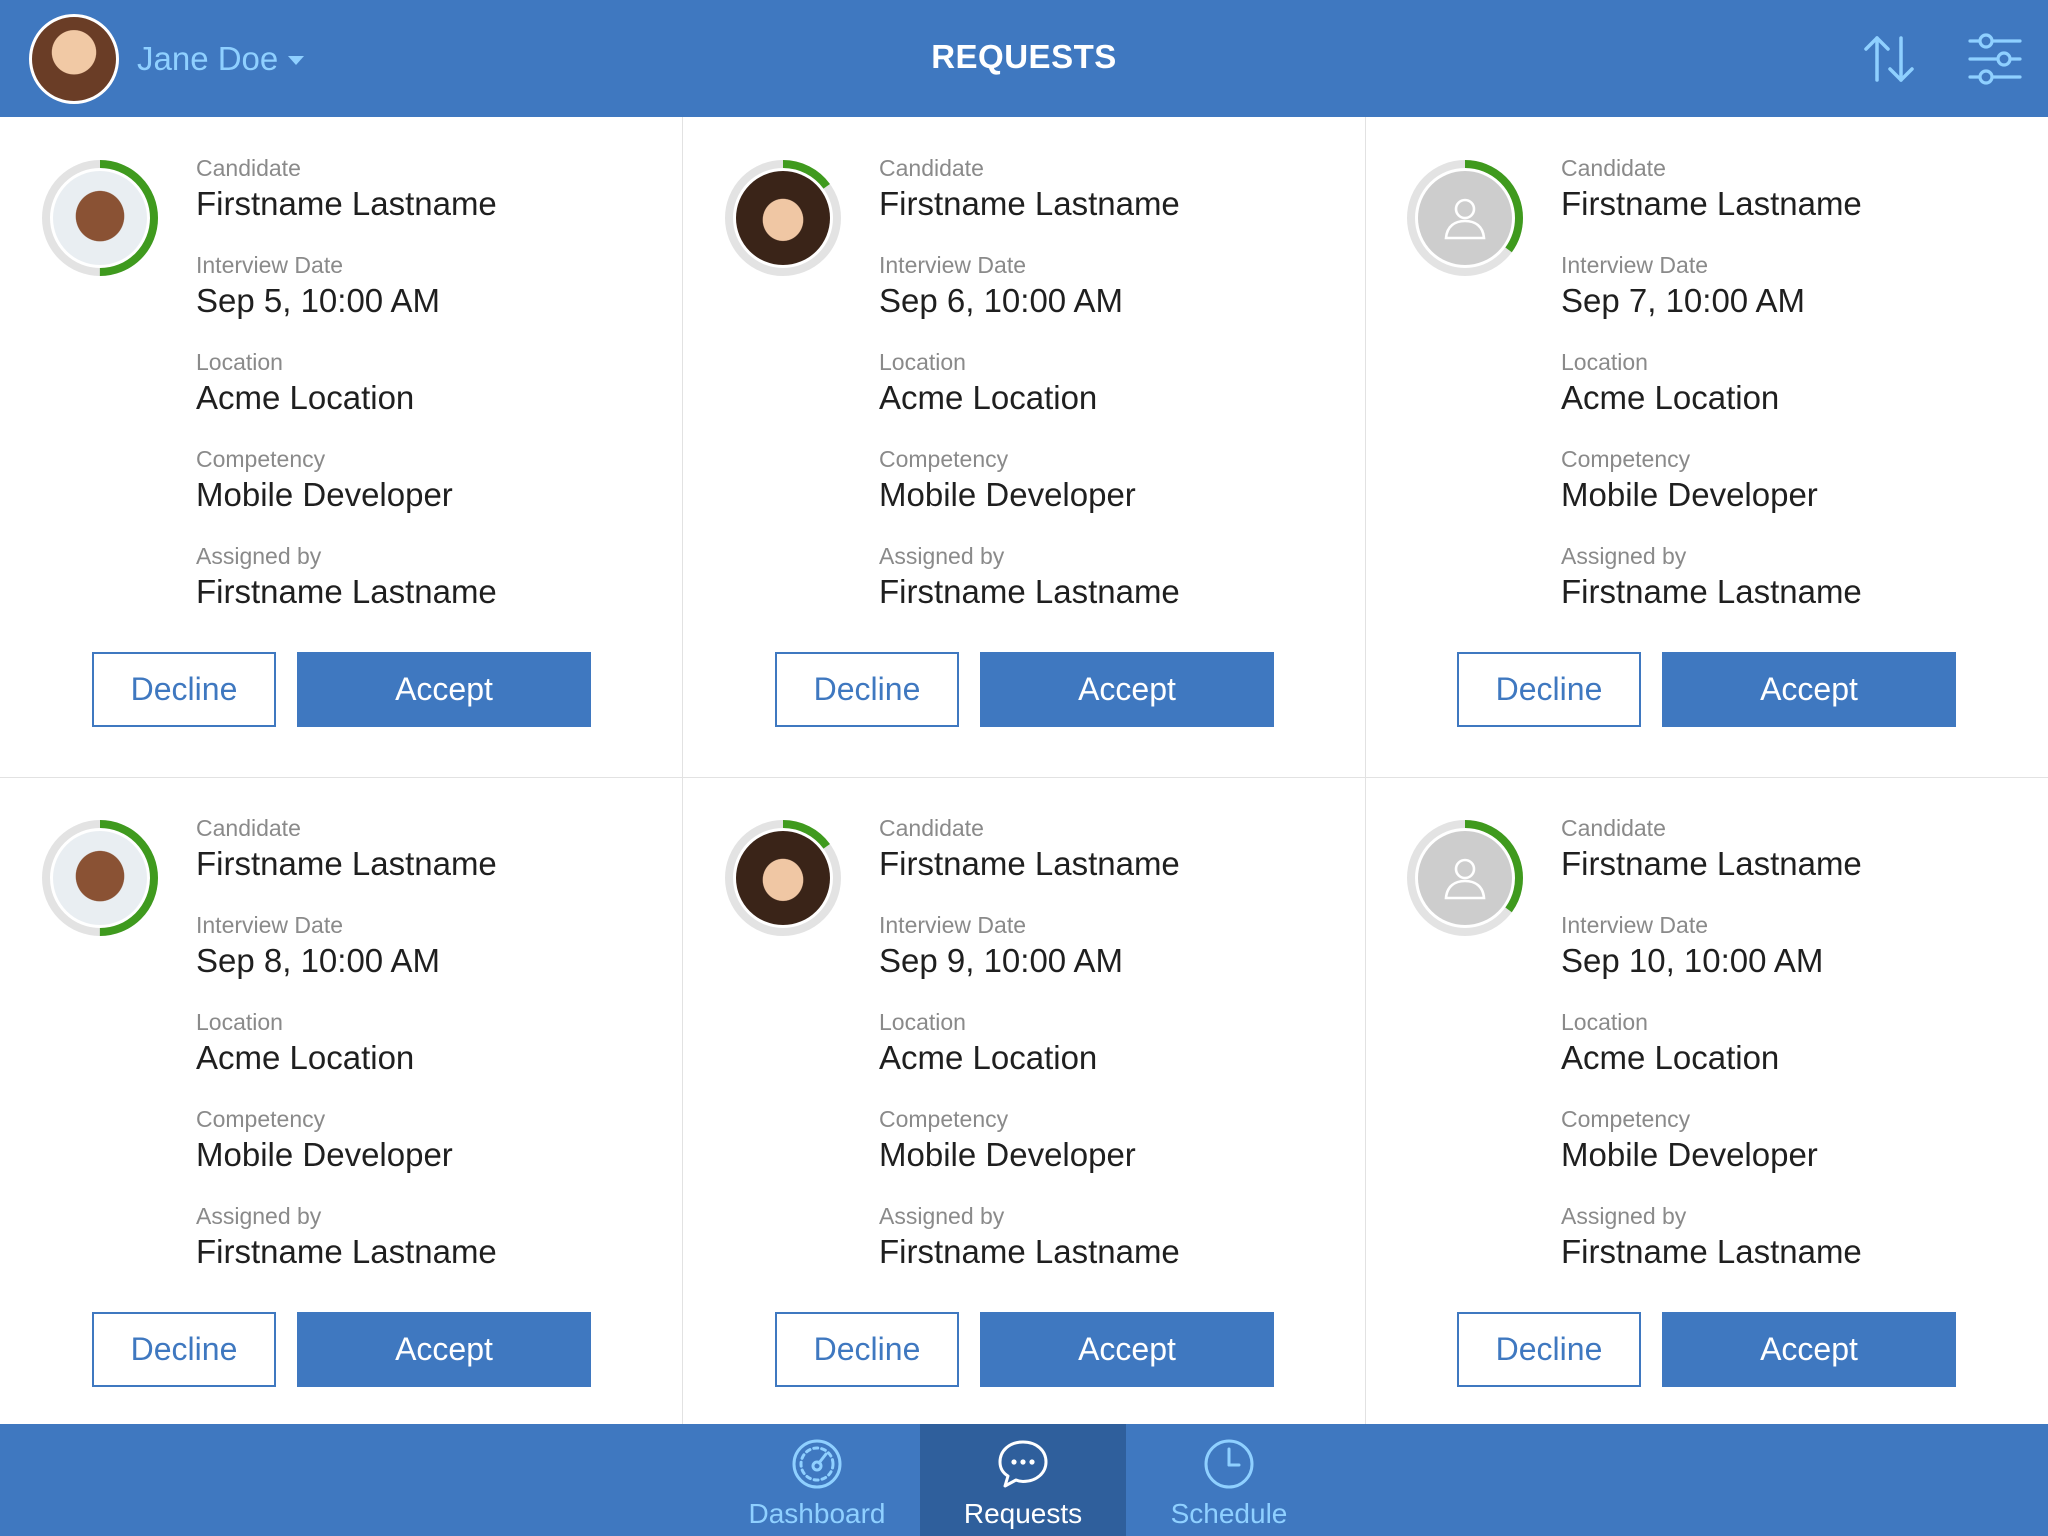  What do you see at coordinates (1889, 59) in the screenshot?
I see `sort-icon` at bounding box center [1889, 59].